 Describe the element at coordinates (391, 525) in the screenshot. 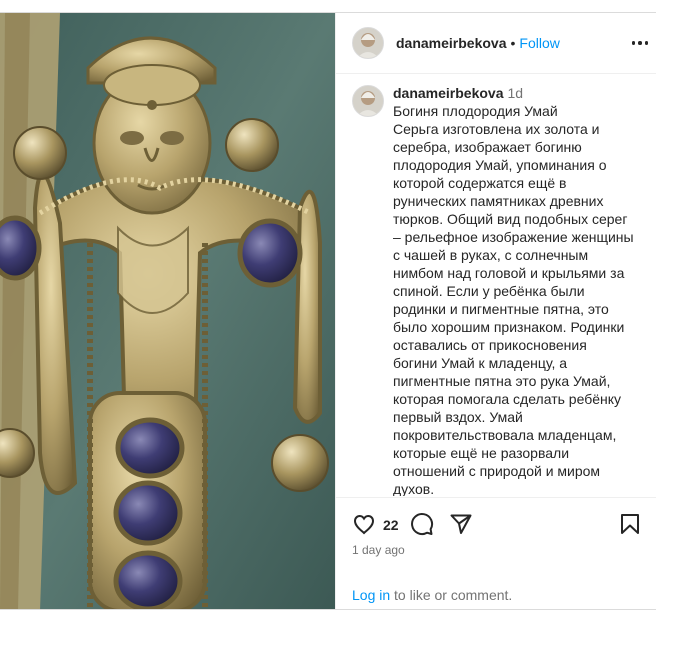

I see `likes-count: 22` at that location.